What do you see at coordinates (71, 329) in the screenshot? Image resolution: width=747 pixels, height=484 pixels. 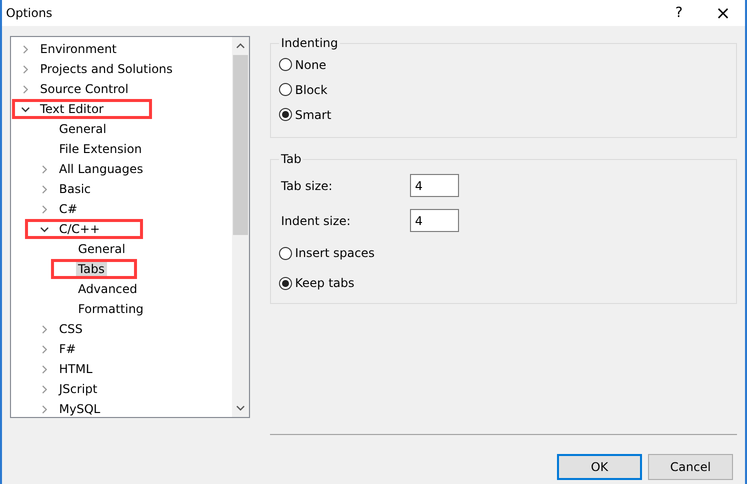 I see `tree-item: CSS` at bounding box center [71, 329].